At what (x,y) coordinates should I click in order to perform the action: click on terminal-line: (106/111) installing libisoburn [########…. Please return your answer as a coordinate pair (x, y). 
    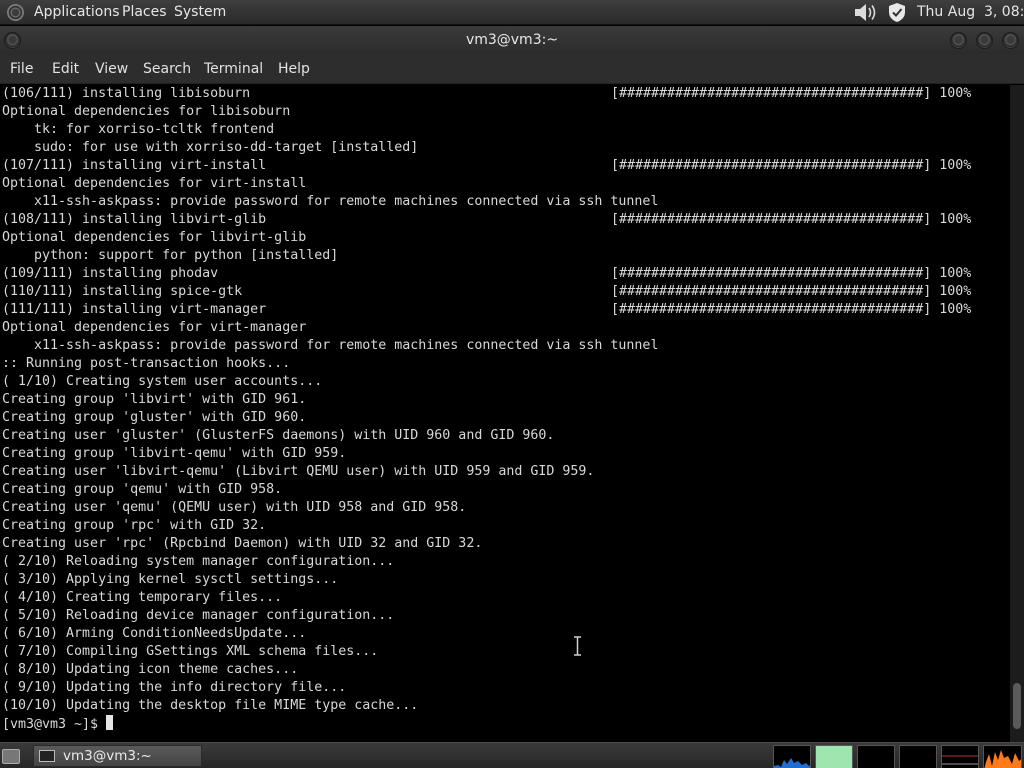
    Looking at the image, I should click on (505, 94).